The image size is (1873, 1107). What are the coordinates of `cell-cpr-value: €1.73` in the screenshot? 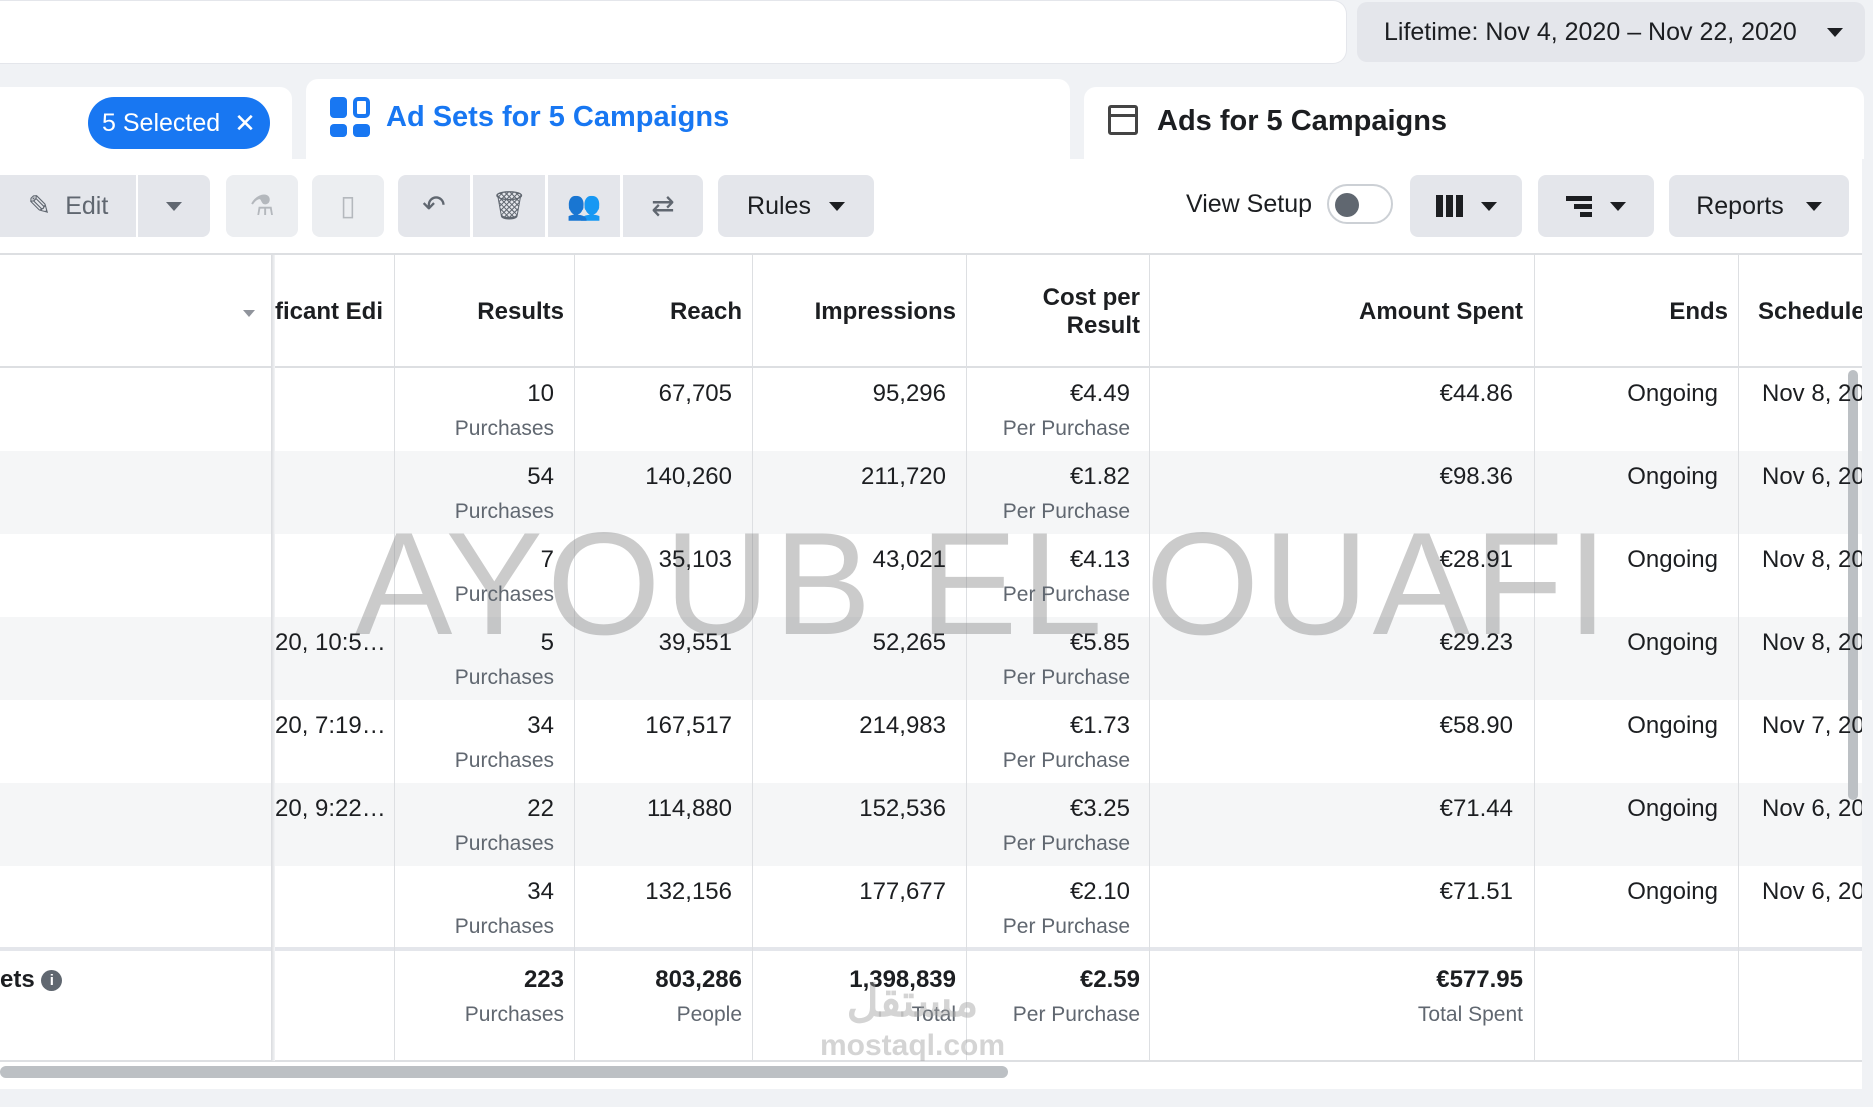 It's located at (1099, 725).